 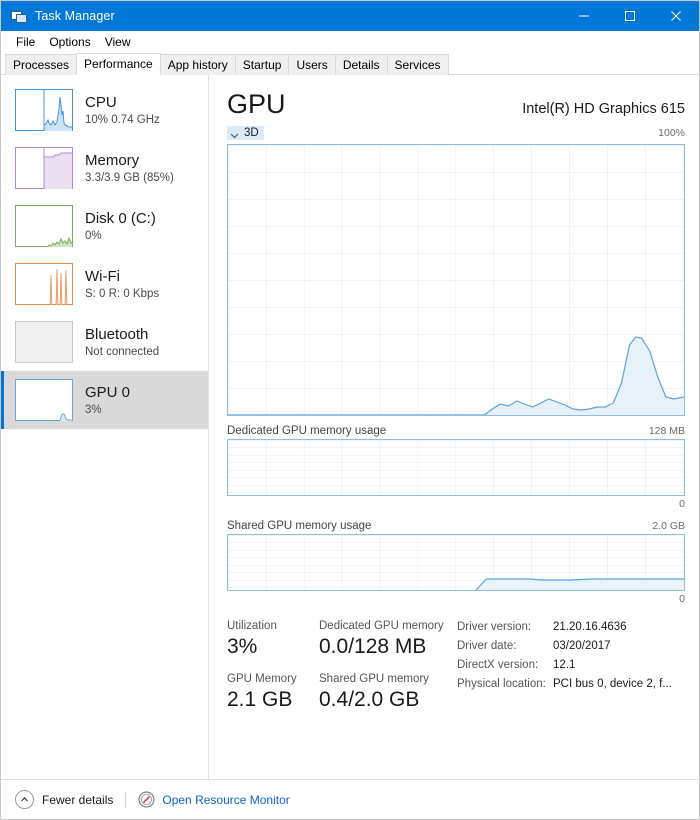 I want to click on shared-memory-label: Shared GPU memory usage, so click(x=299, y=526).